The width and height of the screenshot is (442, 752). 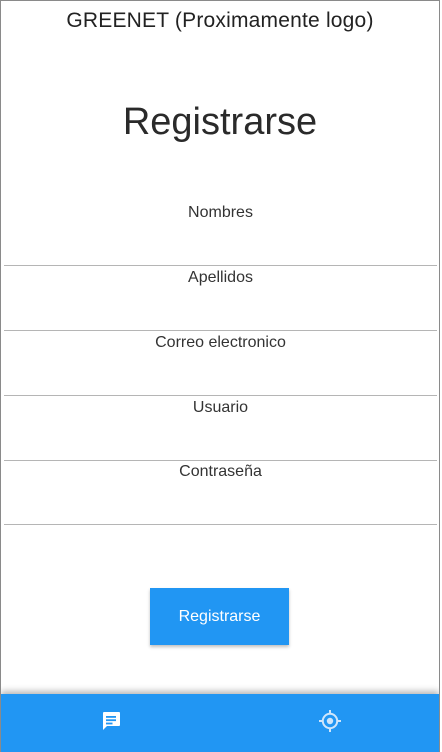 I want to click on password-input, so click(x=220, y=509).